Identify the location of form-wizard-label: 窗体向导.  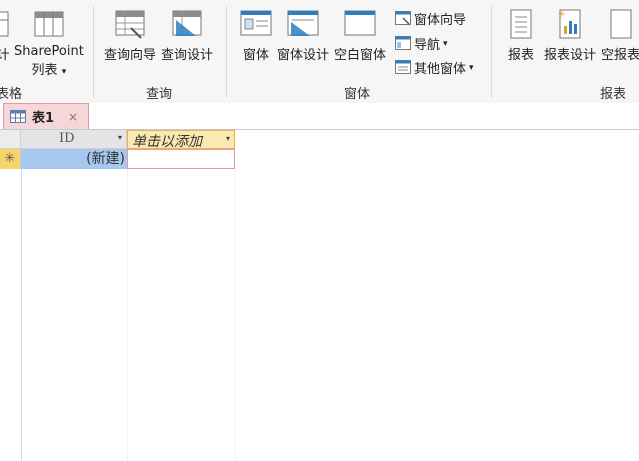
(440, 20).